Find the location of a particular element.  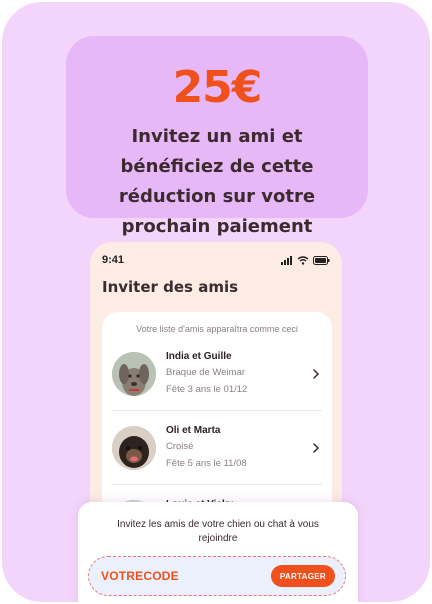

status-bar: 9:41 is located at coordinates (216, 260).